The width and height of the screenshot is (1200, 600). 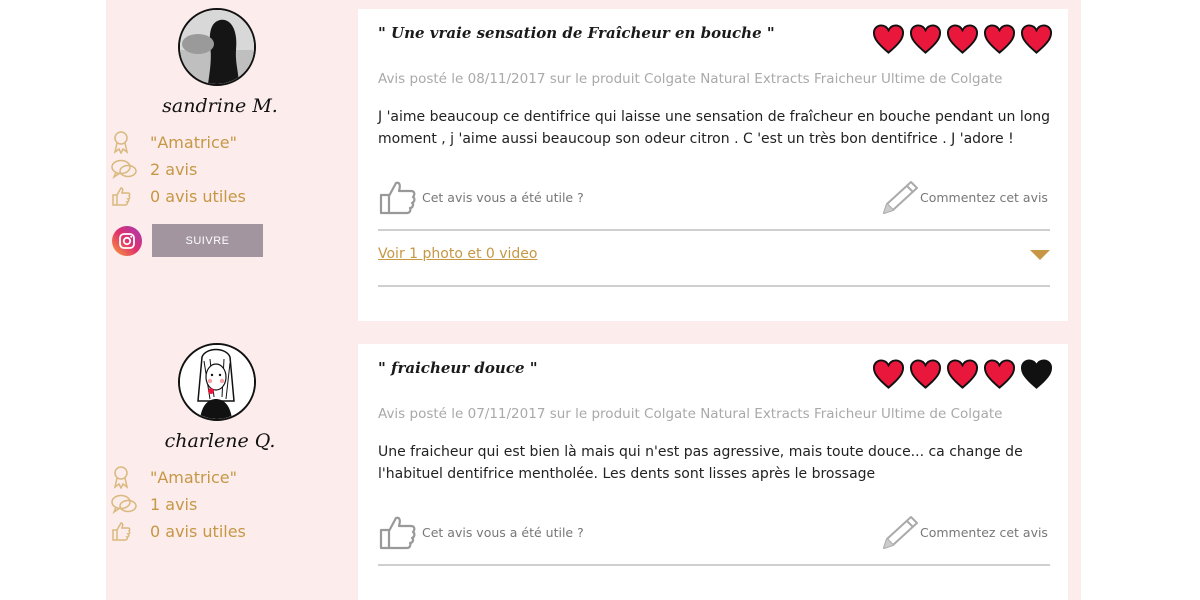 What do you see at coordinates (173, 169) in the screenshot?
I see `review-count: 2 avis` at bounding box center [173, 169].